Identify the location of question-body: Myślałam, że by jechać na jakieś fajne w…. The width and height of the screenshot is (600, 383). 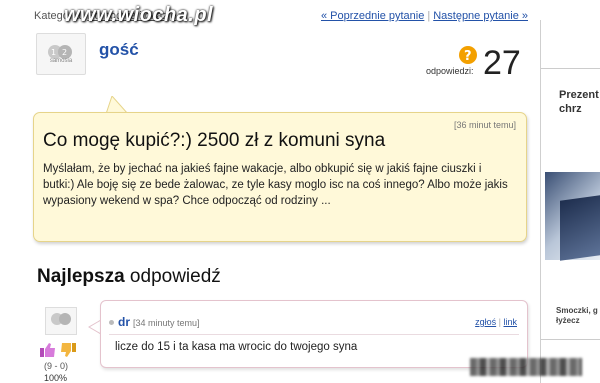
(275, 185).